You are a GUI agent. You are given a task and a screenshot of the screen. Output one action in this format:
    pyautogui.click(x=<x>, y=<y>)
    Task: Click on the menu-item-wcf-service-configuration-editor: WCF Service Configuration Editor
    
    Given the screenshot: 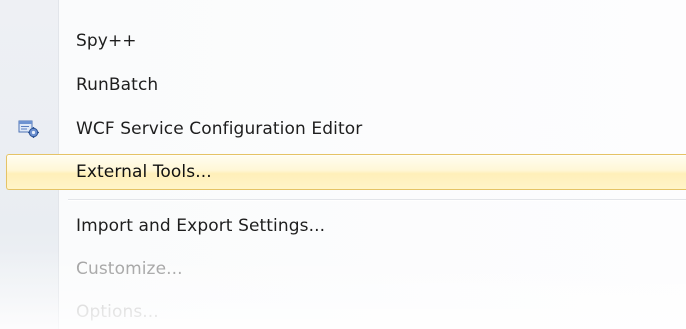 What is the action you would take?
    pyautogui.click(x=343, y=129)
    